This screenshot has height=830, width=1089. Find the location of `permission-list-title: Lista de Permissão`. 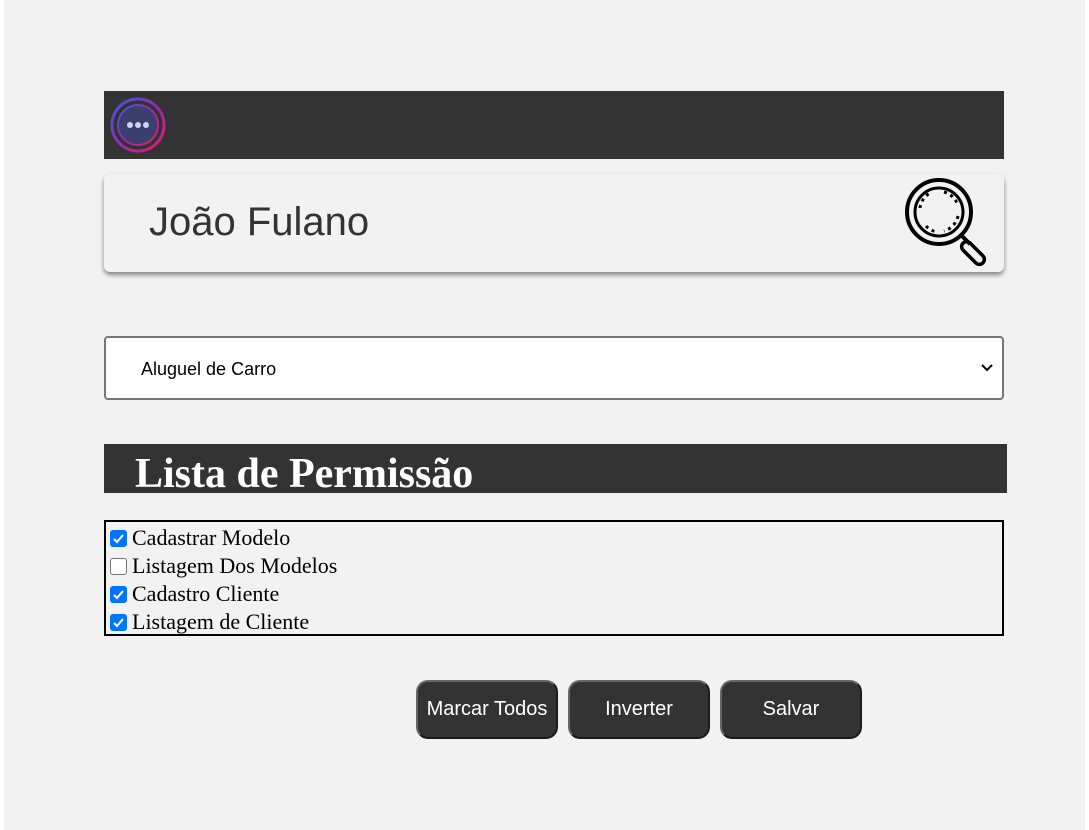

permission-list-title: Lista de Permissão is located at coordinates (304, 472).